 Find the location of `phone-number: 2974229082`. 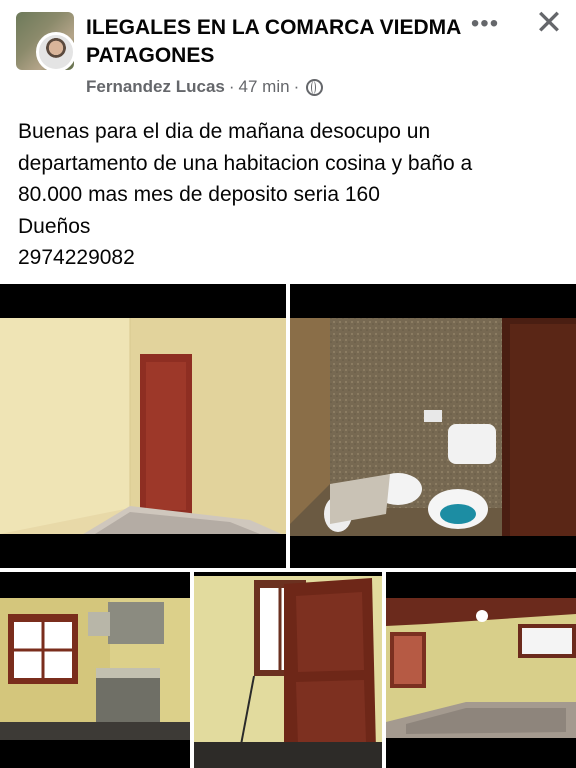

phone-number: 2974229082 is located at coordinates (292, 258).